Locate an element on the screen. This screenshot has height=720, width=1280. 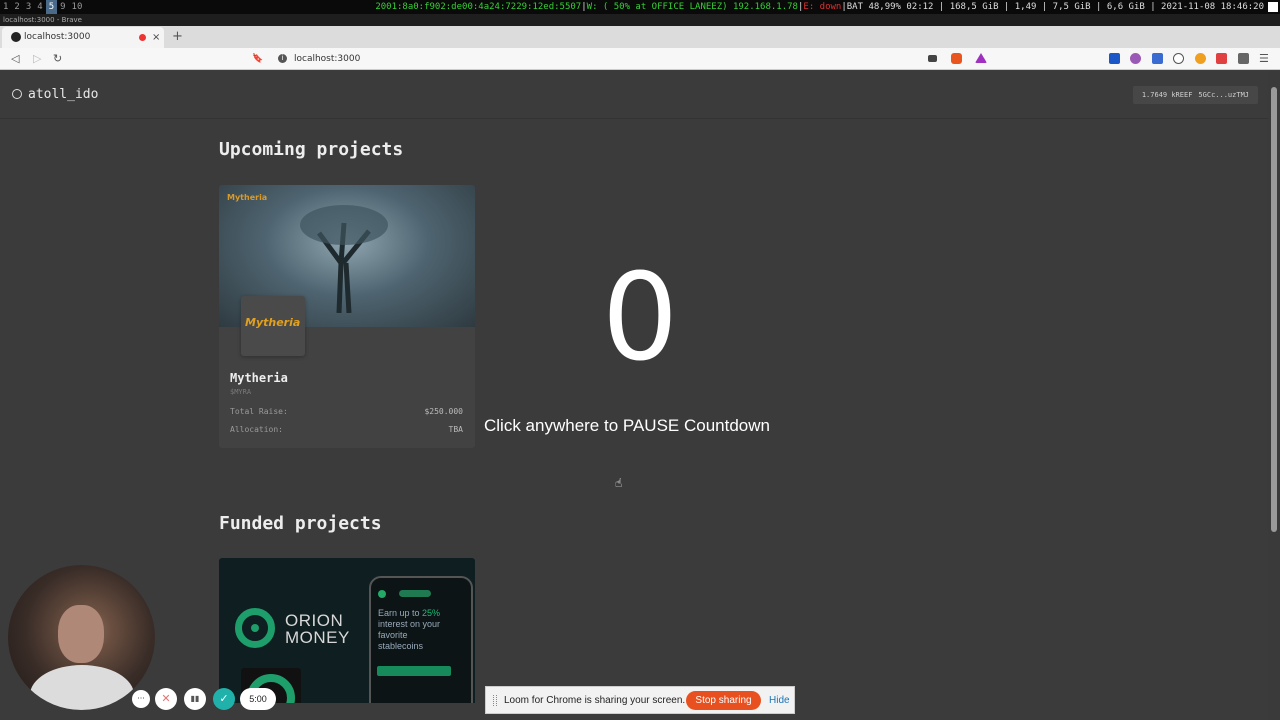
logo-text: atoll_ido is located at coordinates (63, 94).